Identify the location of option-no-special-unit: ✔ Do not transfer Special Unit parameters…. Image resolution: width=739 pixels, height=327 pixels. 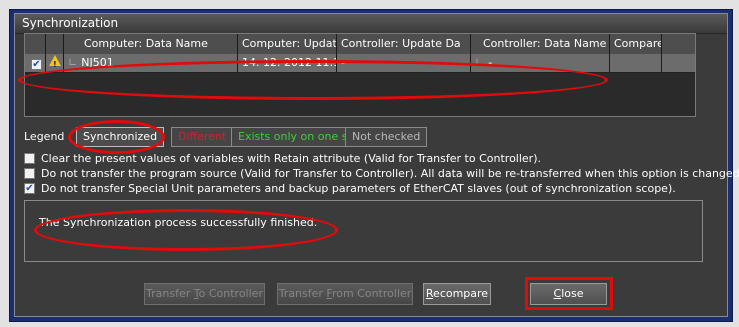
(350, 189).